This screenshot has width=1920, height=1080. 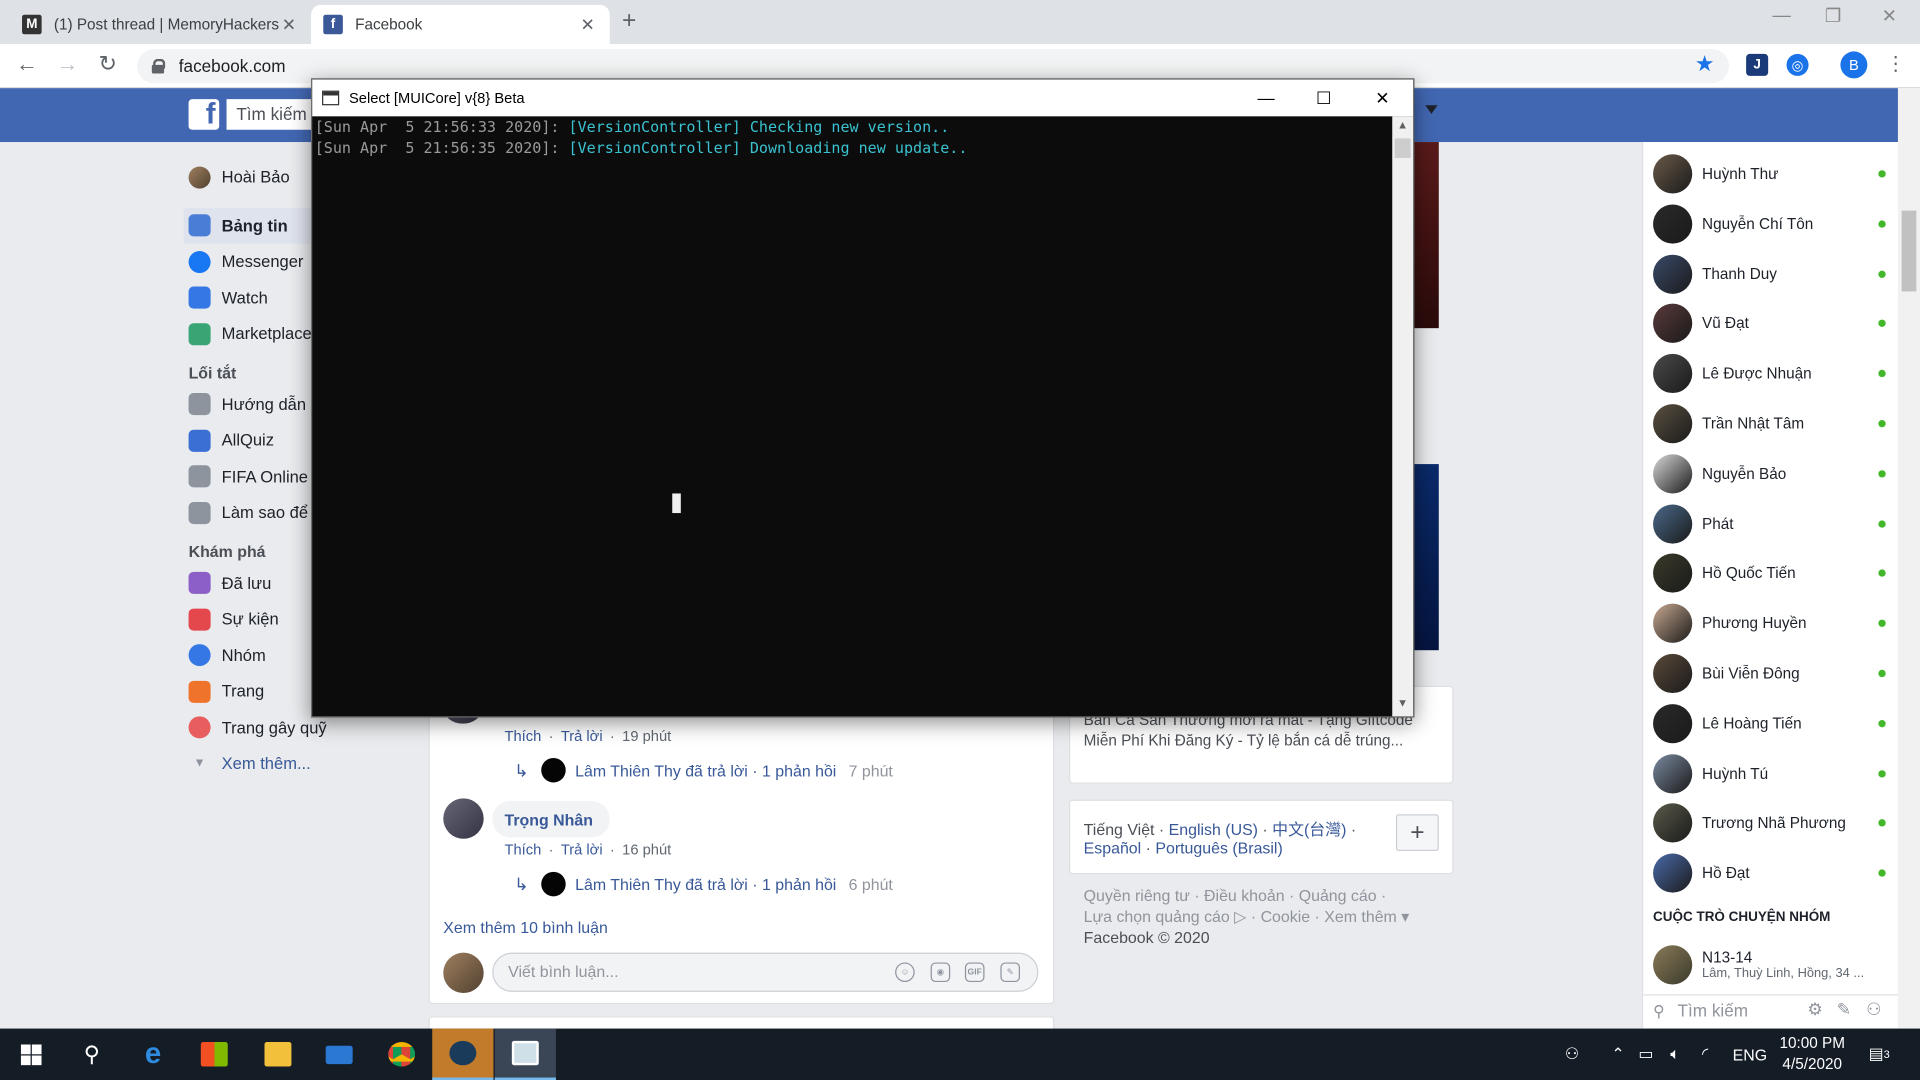 What do you see at coordinates (204, 114) in the screenshot?
I see `facebook-logo-icon: f` at bounding box center [204, 114].